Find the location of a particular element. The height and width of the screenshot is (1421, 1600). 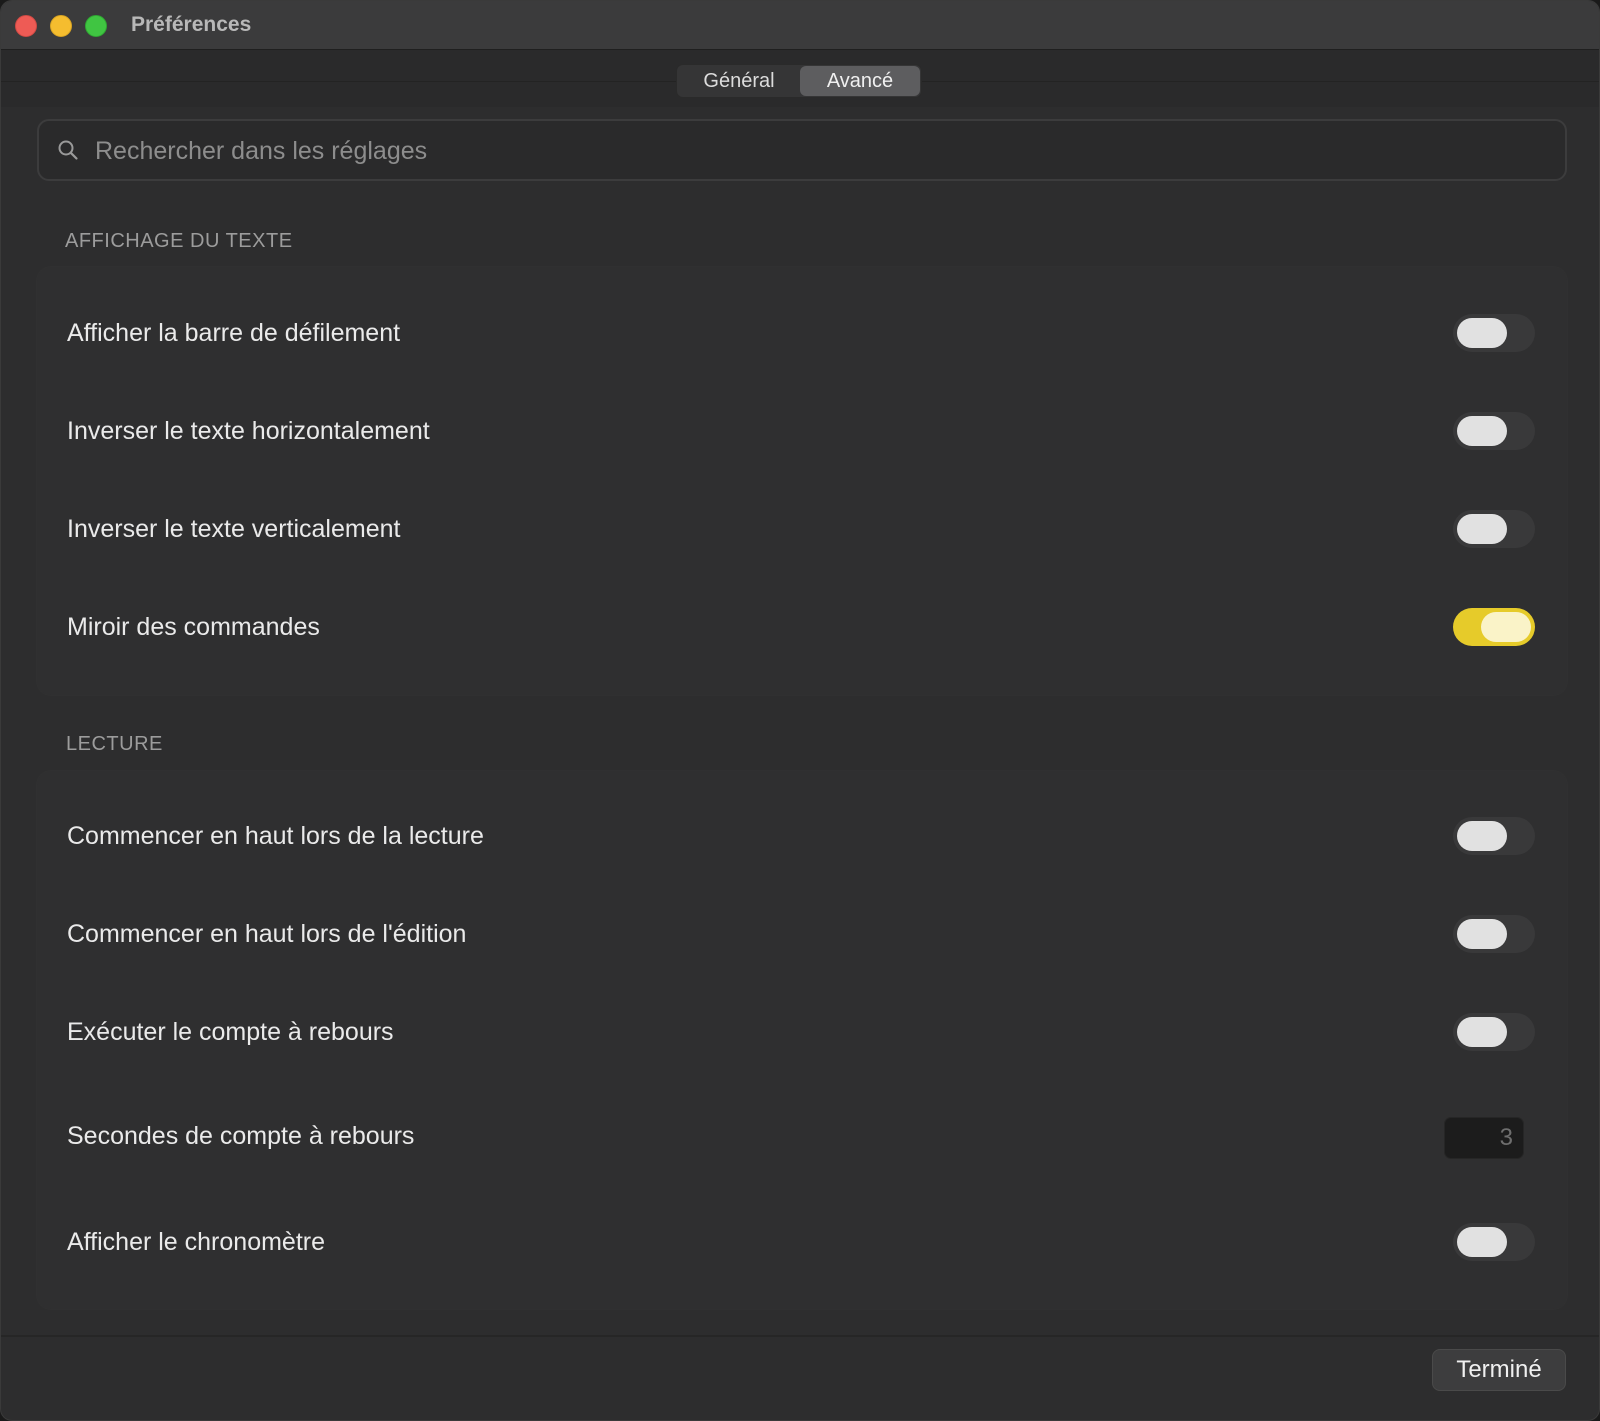

title-bar: Préférences is located at coordinates (800, 25).